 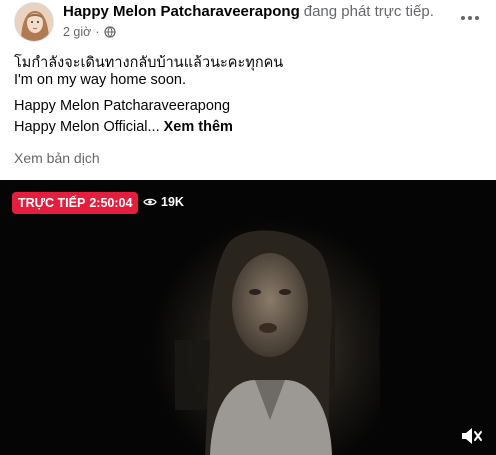 I want to click on live-duration: 2:50:04, so click(x=111, y=203).